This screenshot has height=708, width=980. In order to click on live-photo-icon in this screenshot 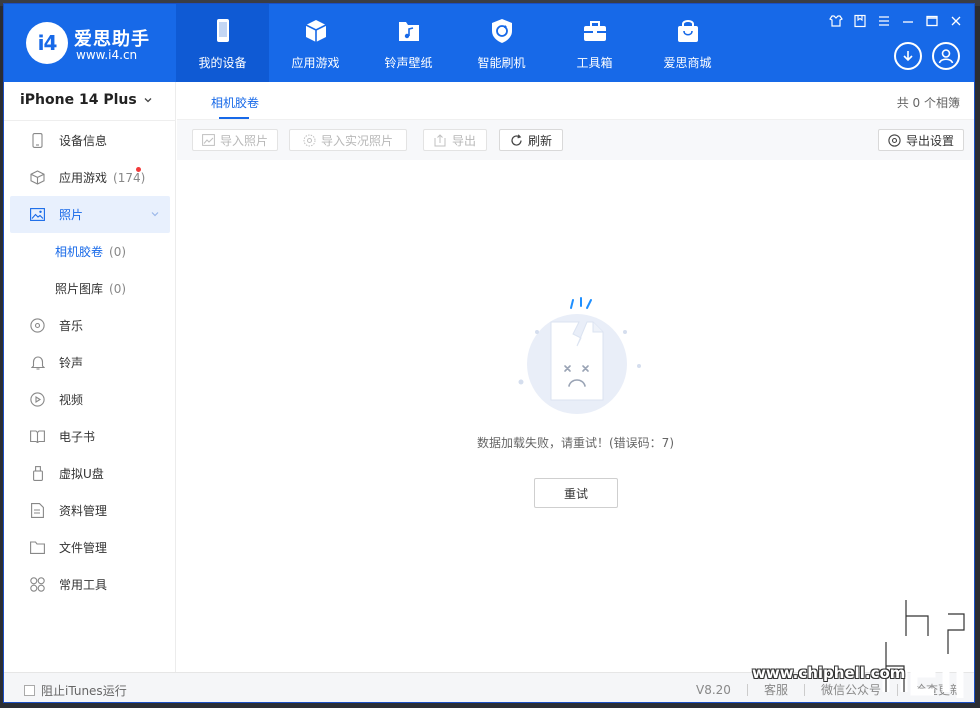, I will do `click(309, 140)`.